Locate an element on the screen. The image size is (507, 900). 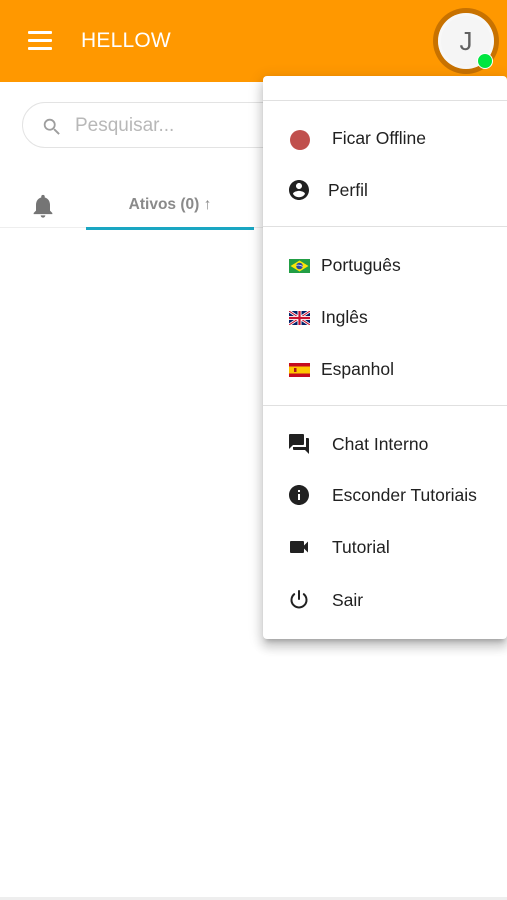
menu-item-hide-tutorials: Esconder Tutoriais is located at coordinates (385, 495).